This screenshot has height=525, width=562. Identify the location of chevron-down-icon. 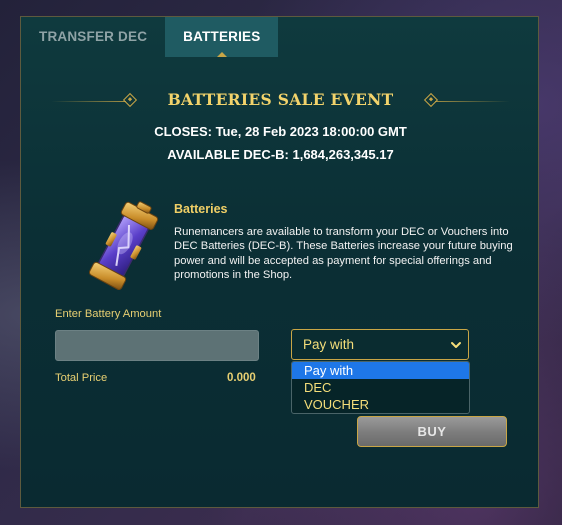
(456, 345).